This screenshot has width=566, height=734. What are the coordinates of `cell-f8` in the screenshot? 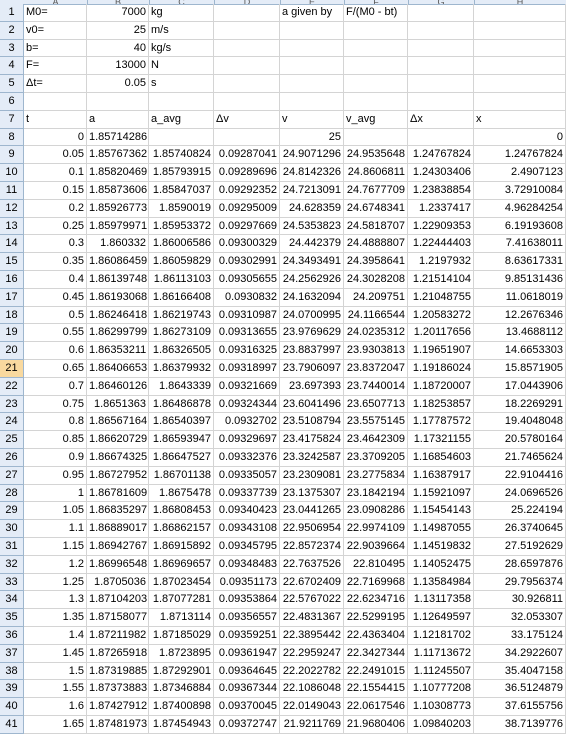 It's located at (376, 137).